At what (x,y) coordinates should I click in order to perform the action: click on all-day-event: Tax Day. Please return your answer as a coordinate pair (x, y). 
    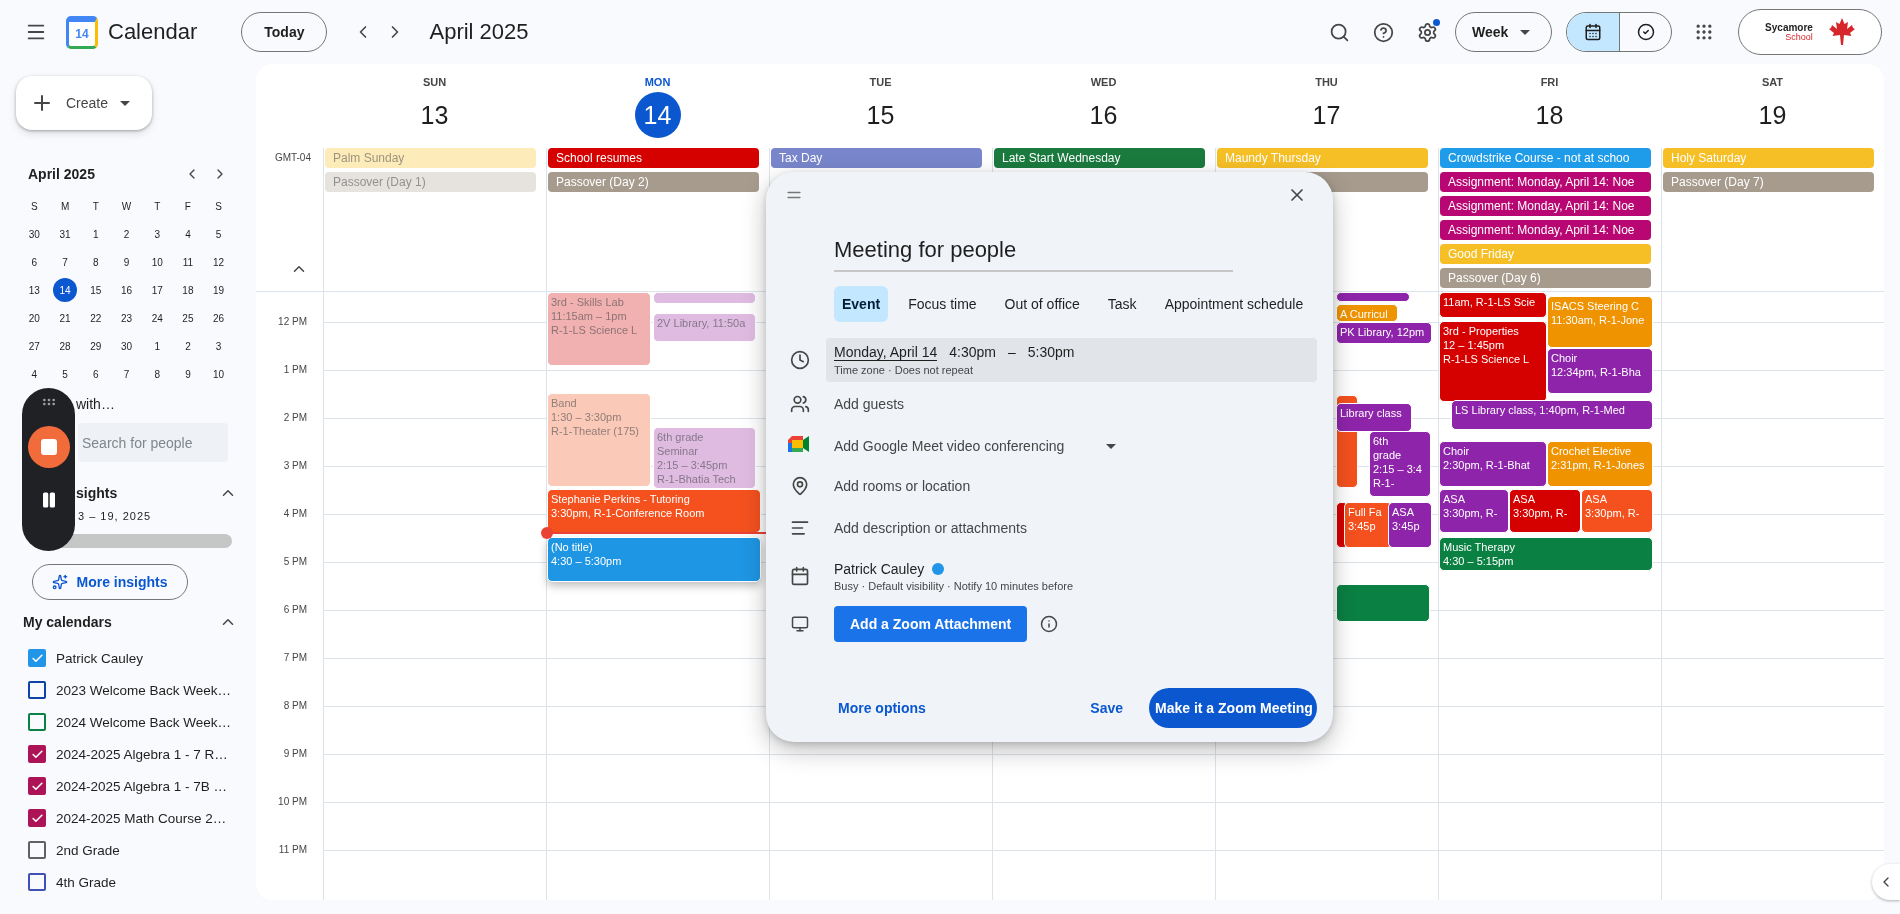
    Looking at the image, I should click on (876, 158).